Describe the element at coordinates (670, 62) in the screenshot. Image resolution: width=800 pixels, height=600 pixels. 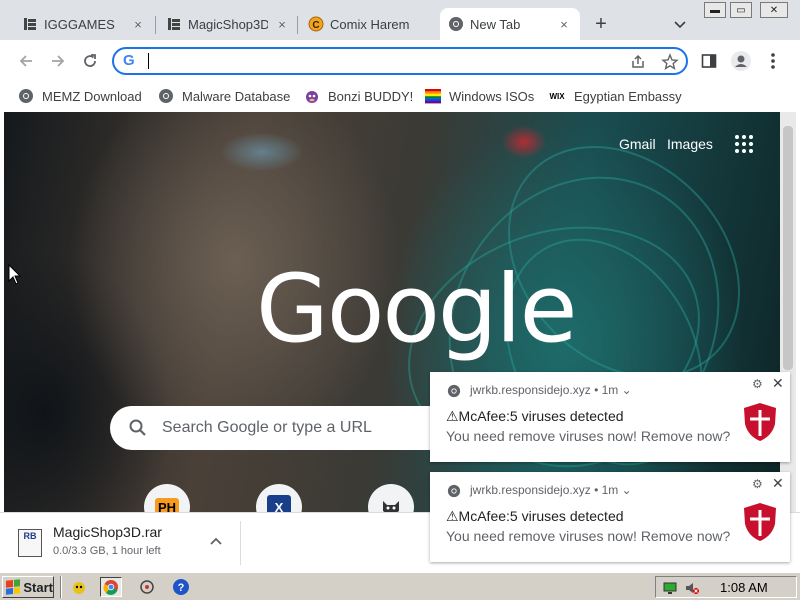
I see `star-icon` at that location.